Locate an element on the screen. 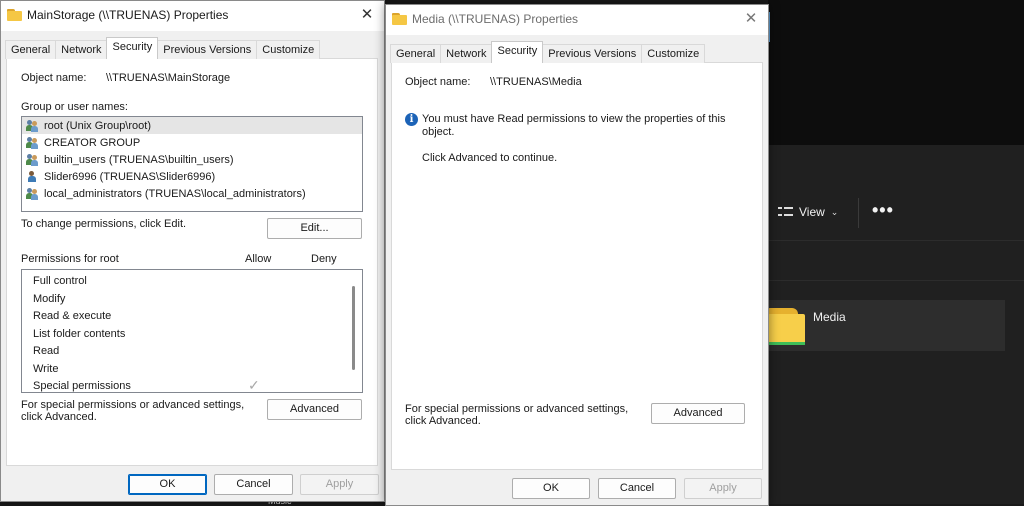 The width and height of the screenshot is (1024, 506). dialog-title: MainStorage (\\TRUENAS) Properties is located at coordinates (128, 15).